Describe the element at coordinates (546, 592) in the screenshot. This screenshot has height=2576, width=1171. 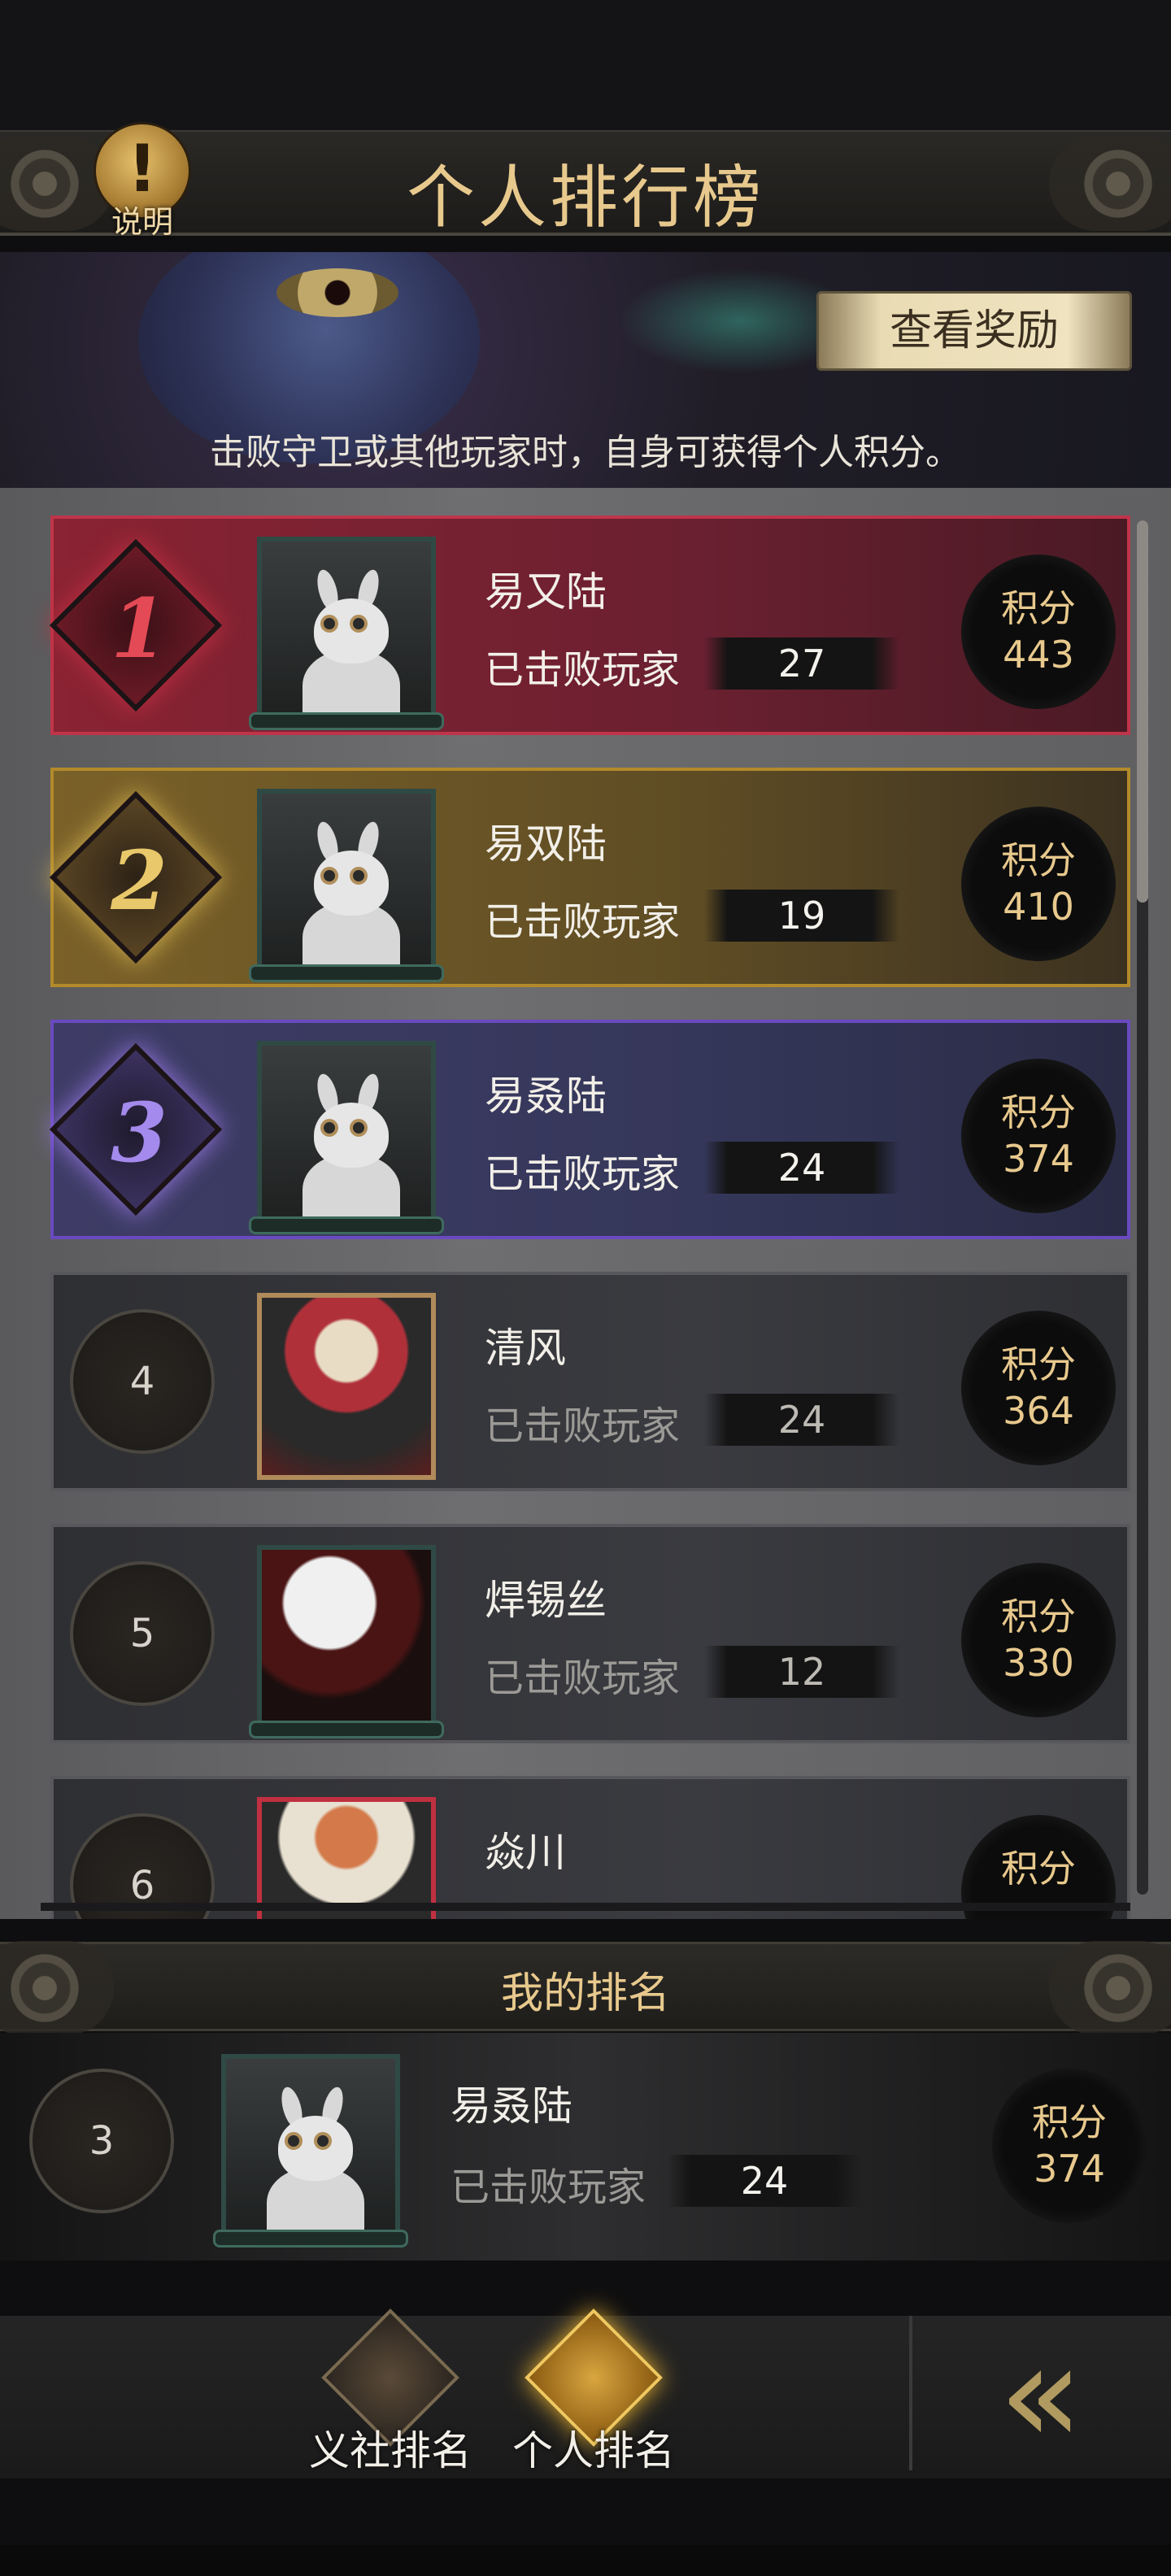
I see `player-name: 易又陆` at that location.